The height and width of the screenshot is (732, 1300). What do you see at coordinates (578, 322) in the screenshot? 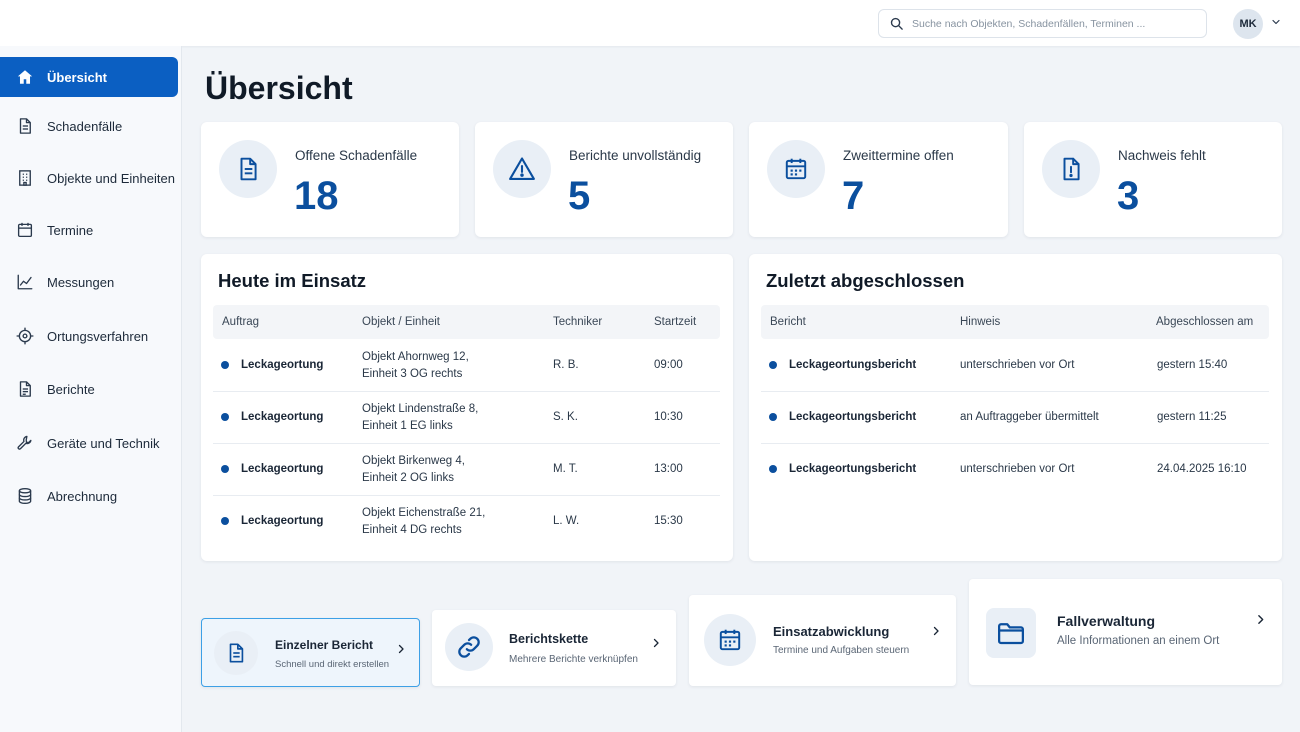
I see `column-header: Techniker` at bounding box center [578, 322].